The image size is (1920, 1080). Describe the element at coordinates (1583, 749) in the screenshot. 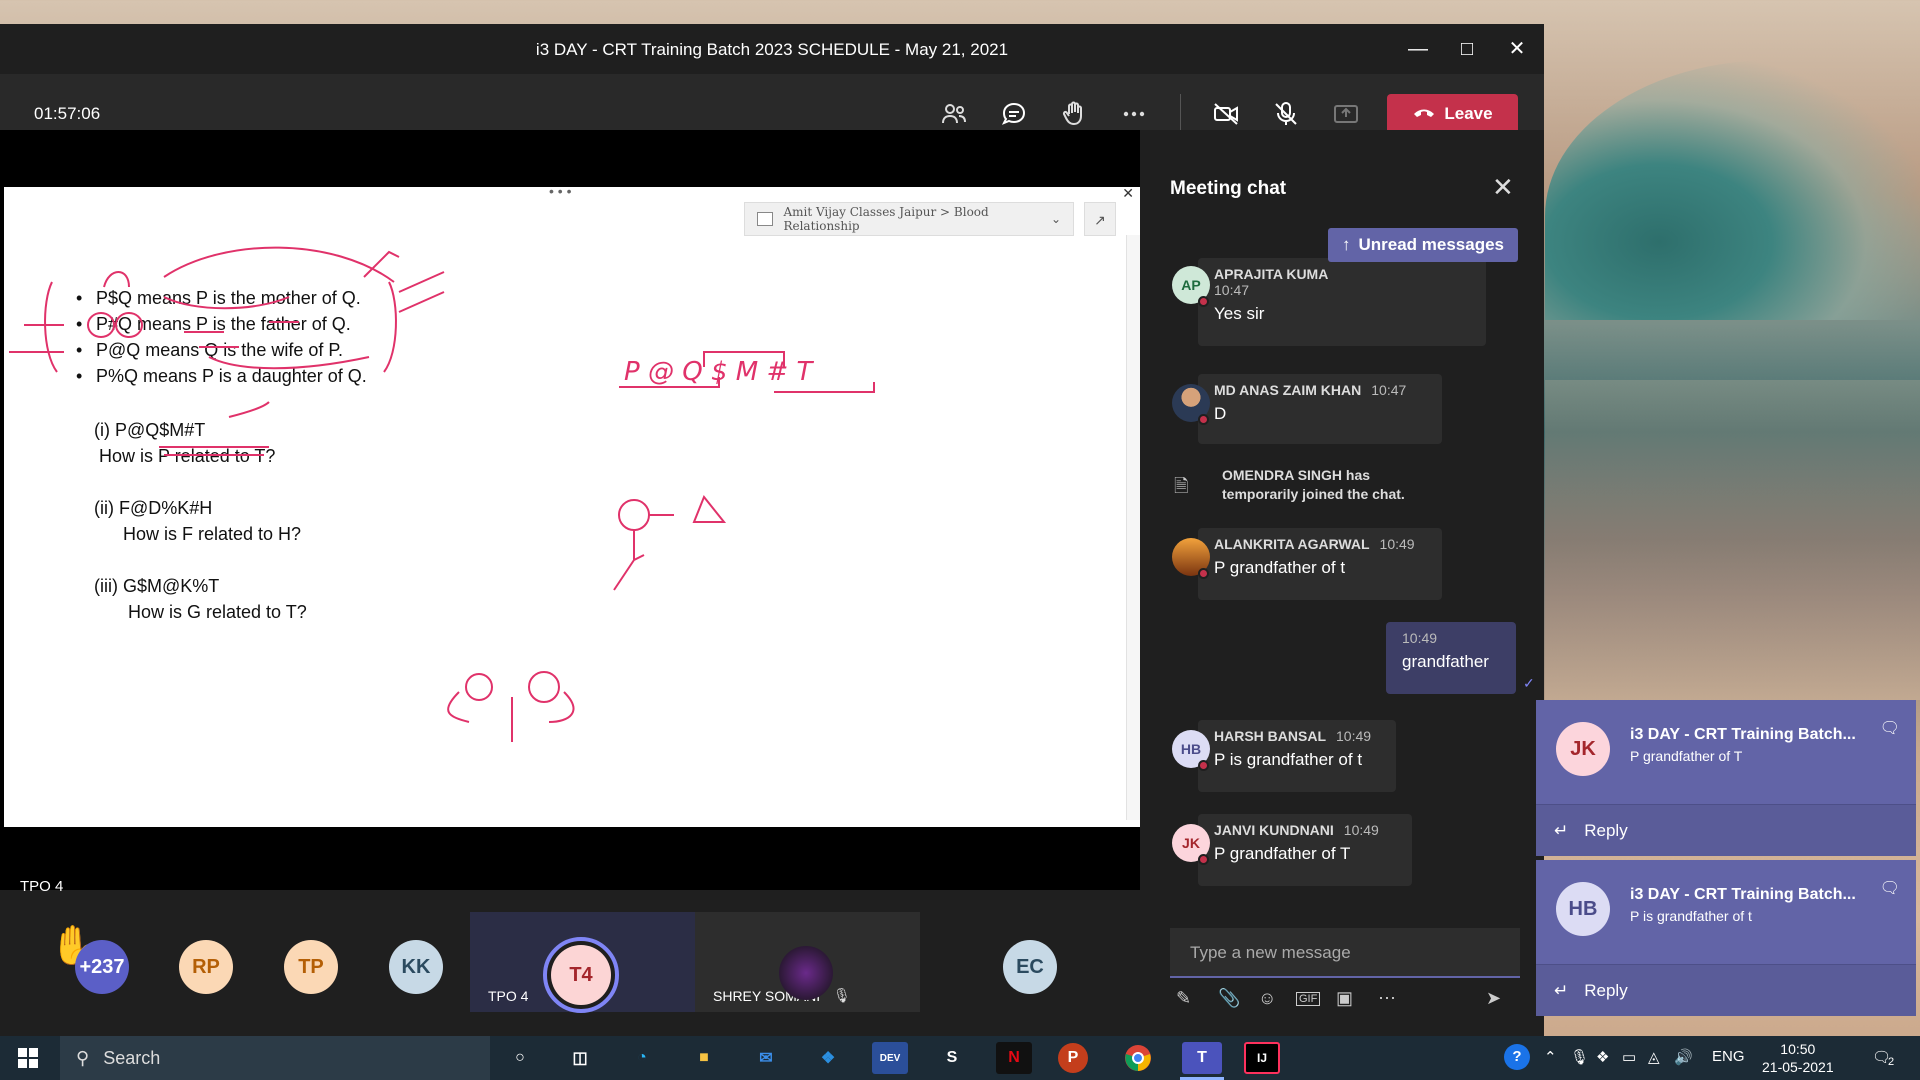

I see `avatar: JK` at that location.